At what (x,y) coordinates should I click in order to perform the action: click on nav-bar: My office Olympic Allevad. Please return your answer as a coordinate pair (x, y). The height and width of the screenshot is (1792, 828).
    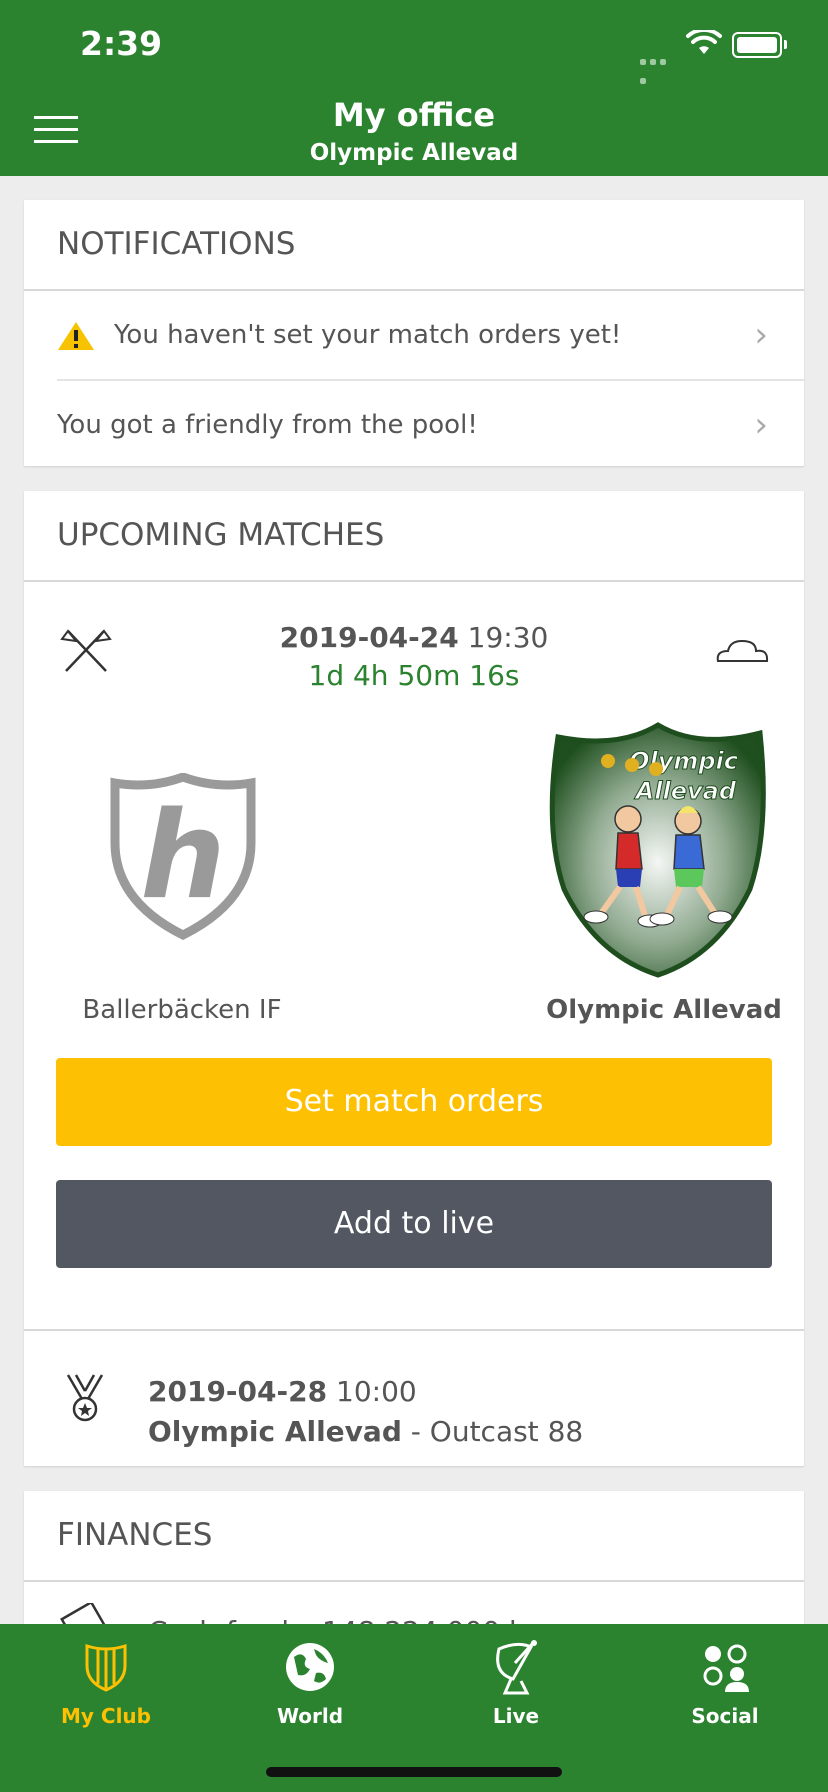
    Looking at the image, I should click on (414, 133).